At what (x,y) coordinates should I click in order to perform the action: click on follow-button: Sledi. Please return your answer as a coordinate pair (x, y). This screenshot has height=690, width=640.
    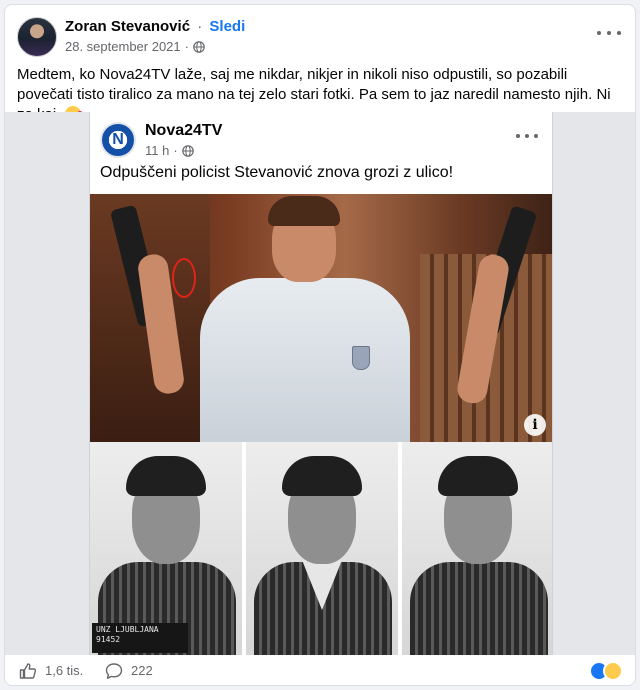
    Looking at the image, I should click on (227, 26).